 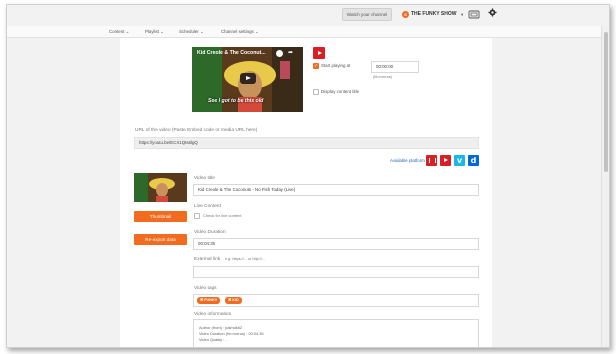 I want to click on scrollbar-thumb, so click(x=606, y=102).